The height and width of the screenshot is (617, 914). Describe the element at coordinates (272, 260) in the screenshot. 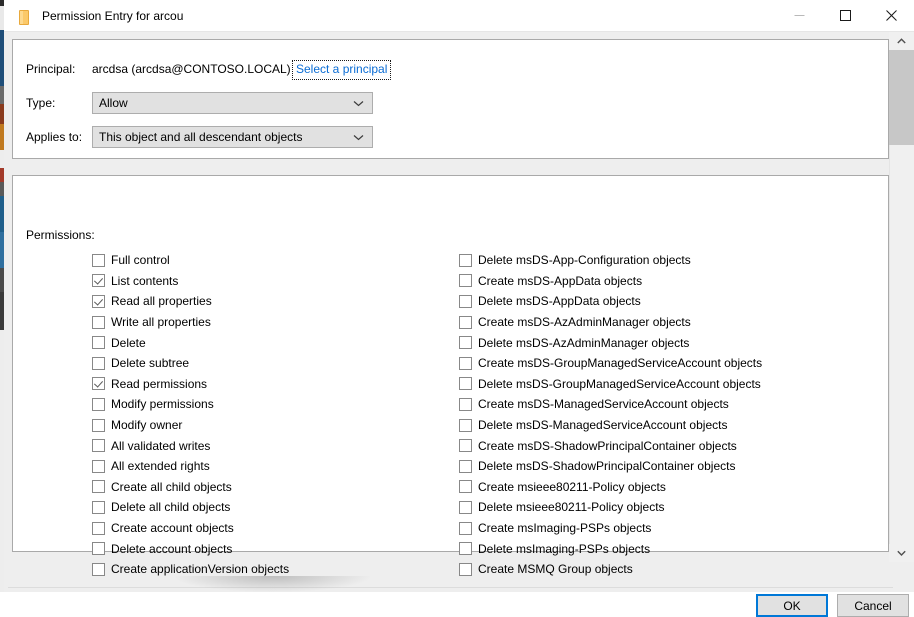

I see `permission-row: Full control` at that location.